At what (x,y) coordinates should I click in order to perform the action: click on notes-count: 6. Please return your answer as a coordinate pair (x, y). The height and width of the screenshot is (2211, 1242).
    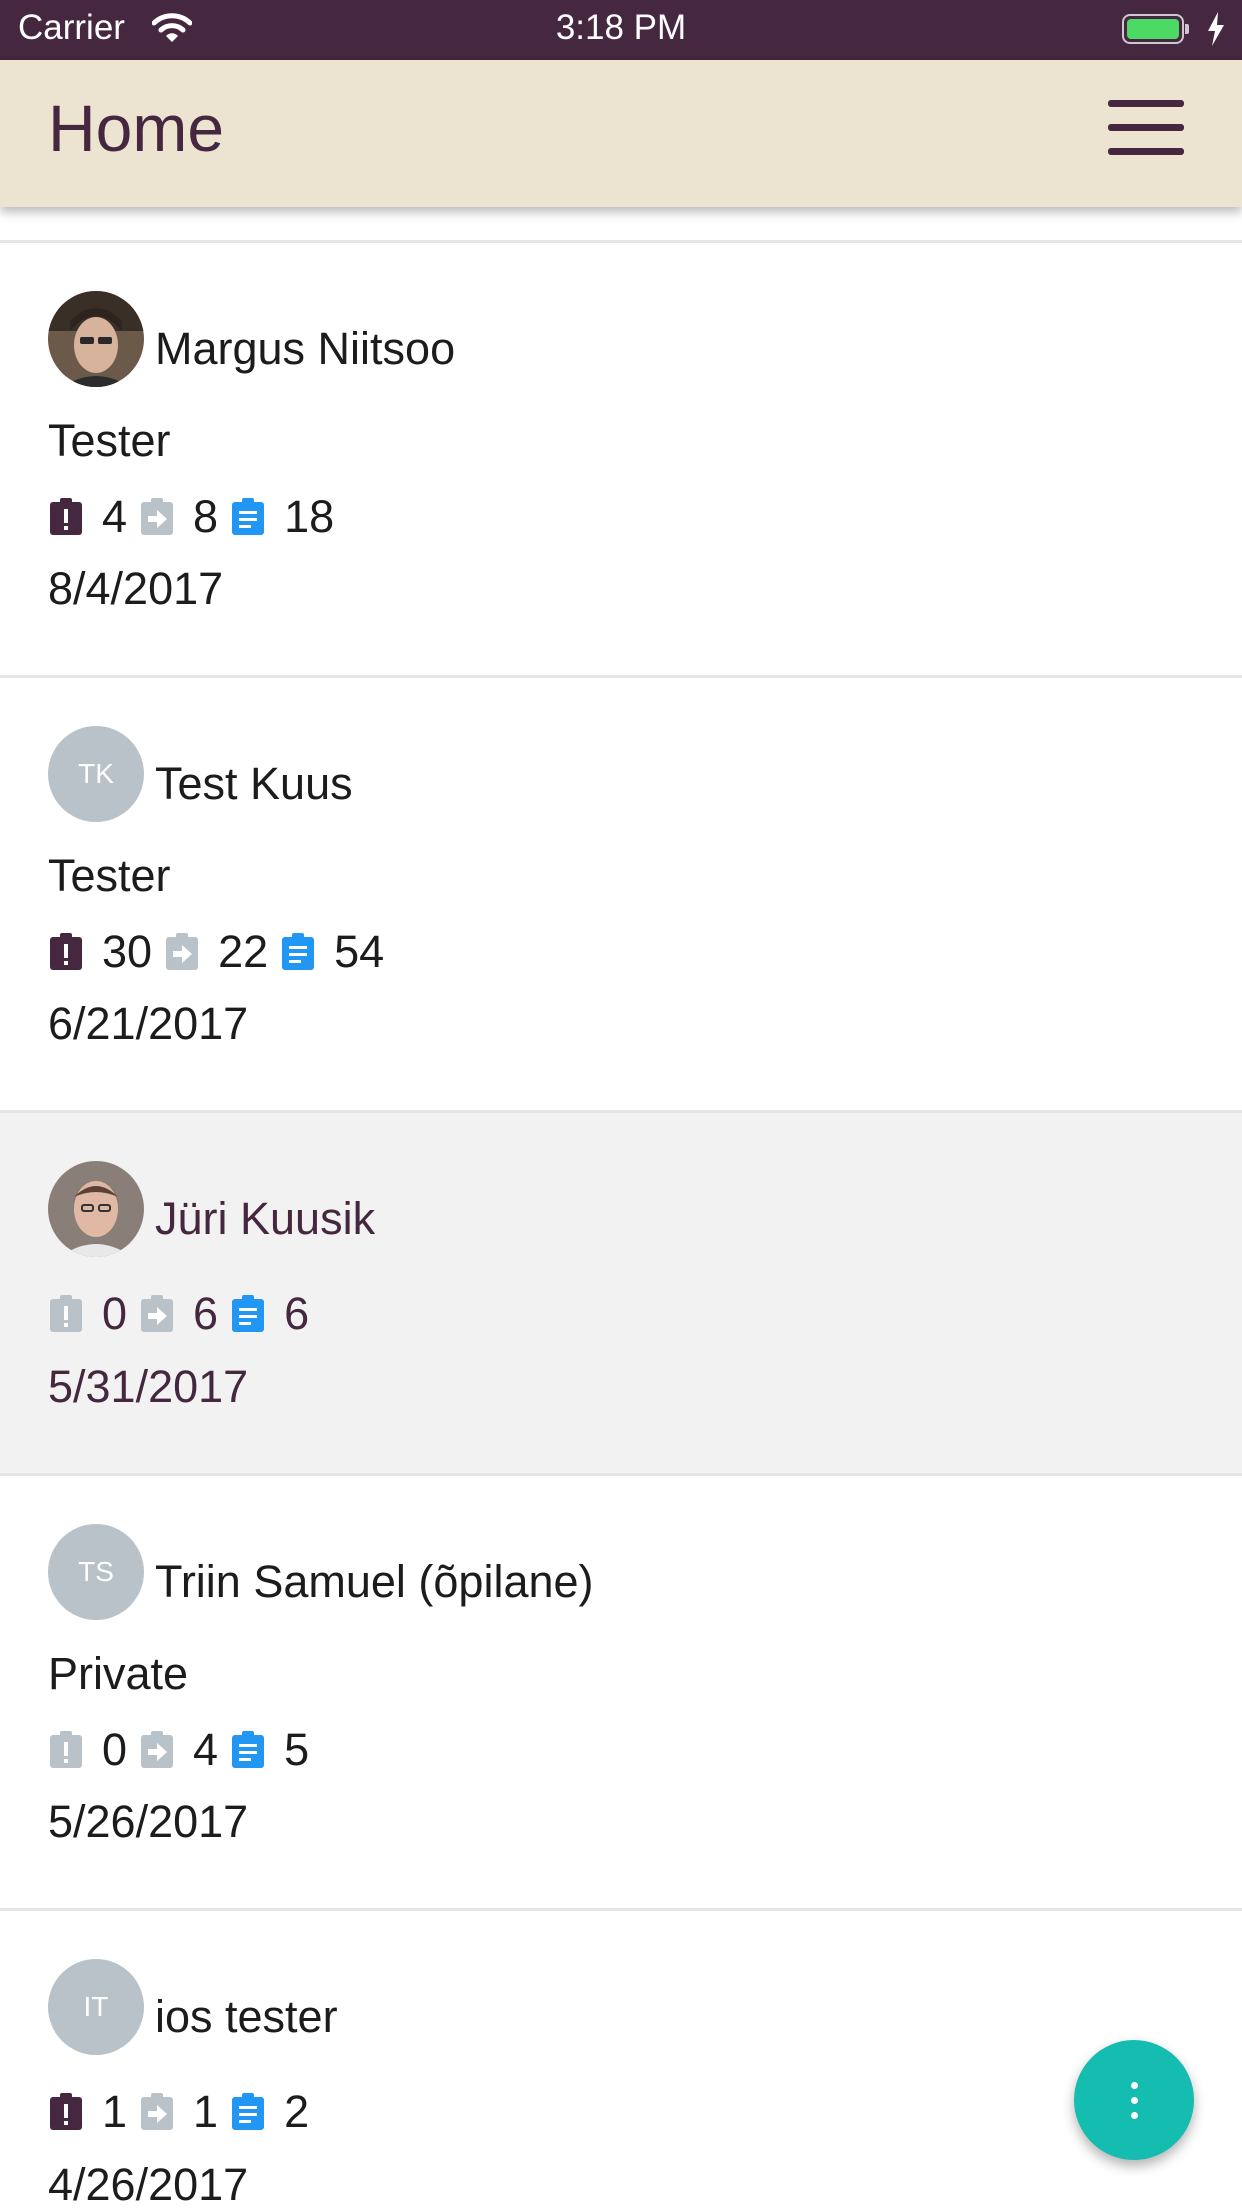
    Looking at the image, I should click on (297, 1313).